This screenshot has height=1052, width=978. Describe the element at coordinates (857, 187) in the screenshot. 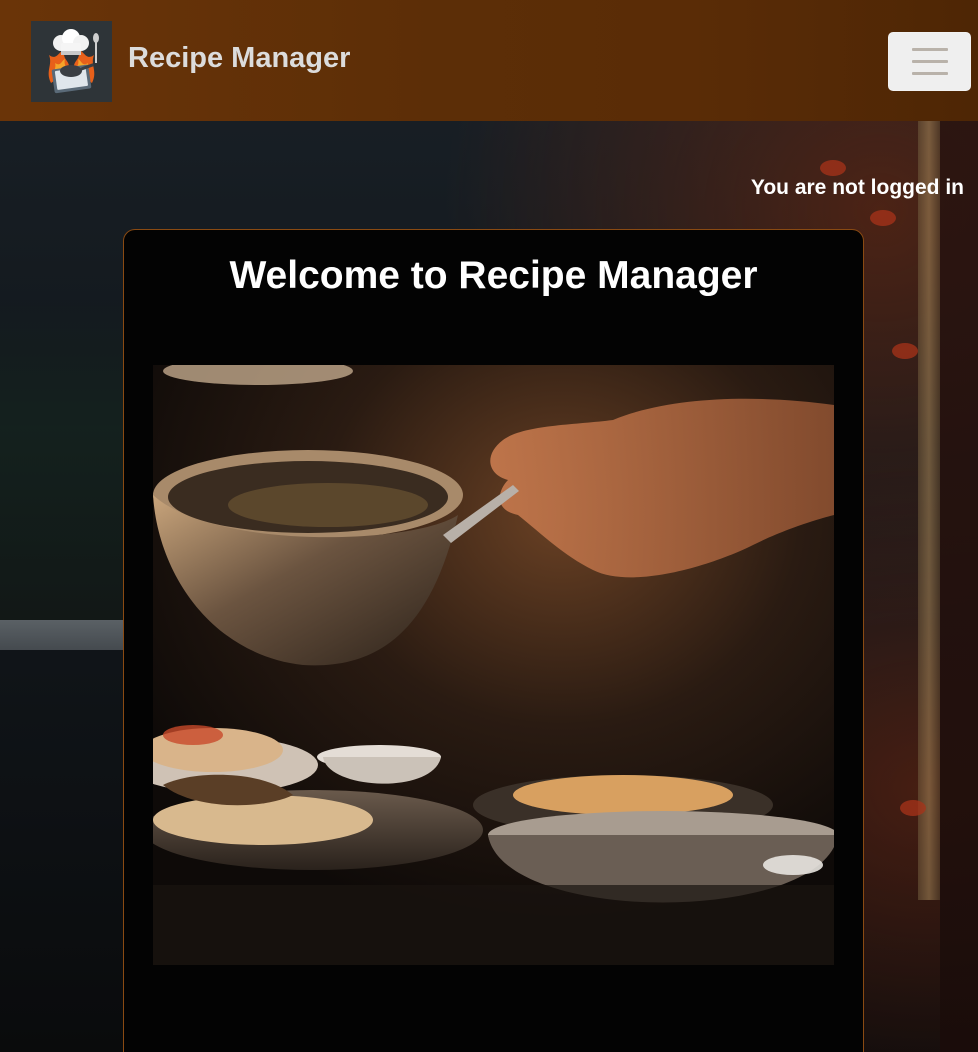

I see `login-status-text: You are not logged in` at that location.